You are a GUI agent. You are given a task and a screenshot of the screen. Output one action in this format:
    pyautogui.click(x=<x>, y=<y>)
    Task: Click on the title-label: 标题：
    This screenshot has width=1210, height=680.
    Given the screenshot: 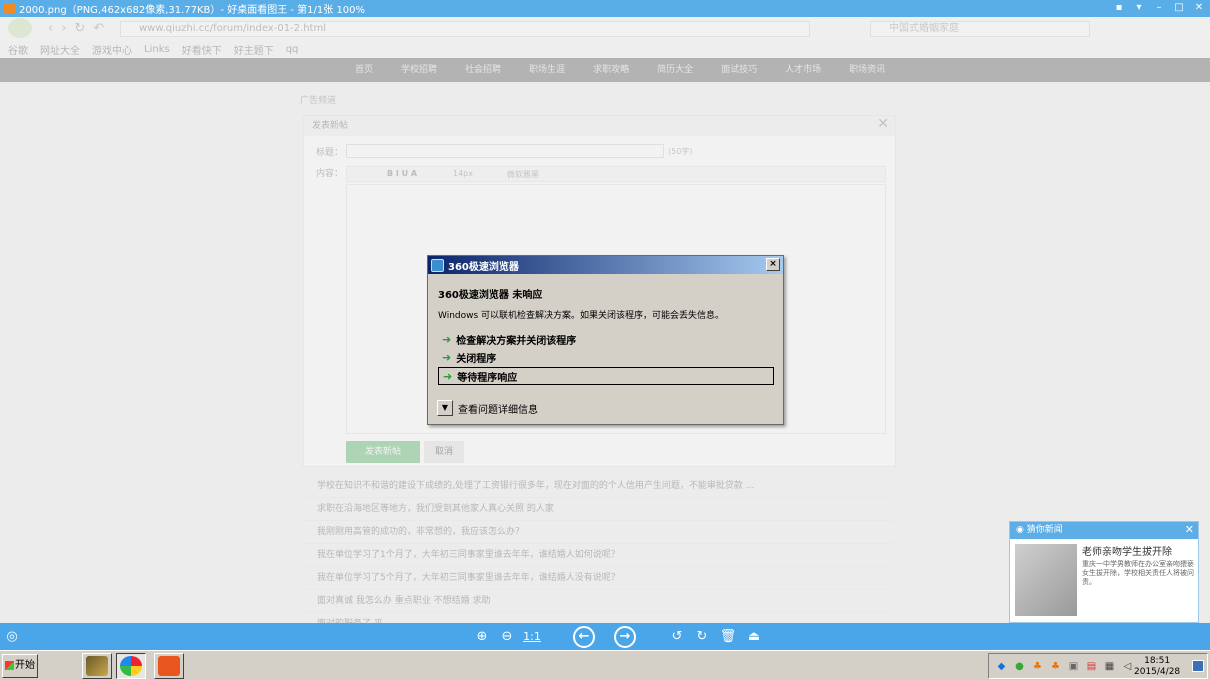 What is the action you would take?
    pyautogui.click(x=330, y=153)
    